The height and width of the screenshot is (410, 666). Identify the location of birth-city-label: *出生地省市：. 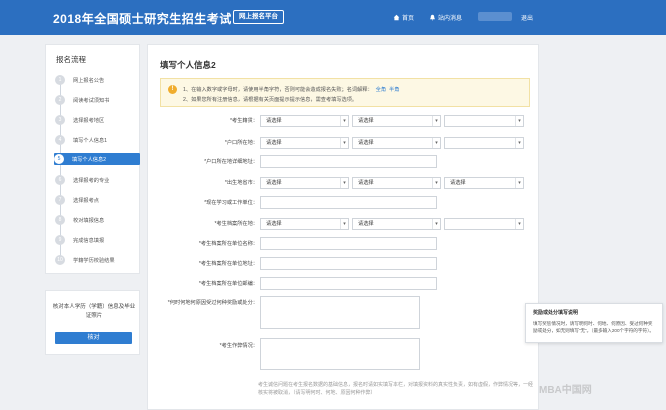
(241, 183).